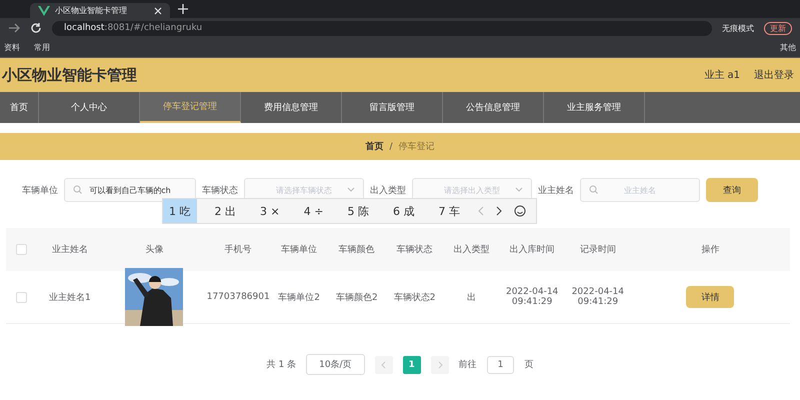 The width and height of the screenshot is (800, 400). What do you see at coordinates (44, 11) in the screenshot?
I see `vue-logo-icon` at bounding box center [44, 11].